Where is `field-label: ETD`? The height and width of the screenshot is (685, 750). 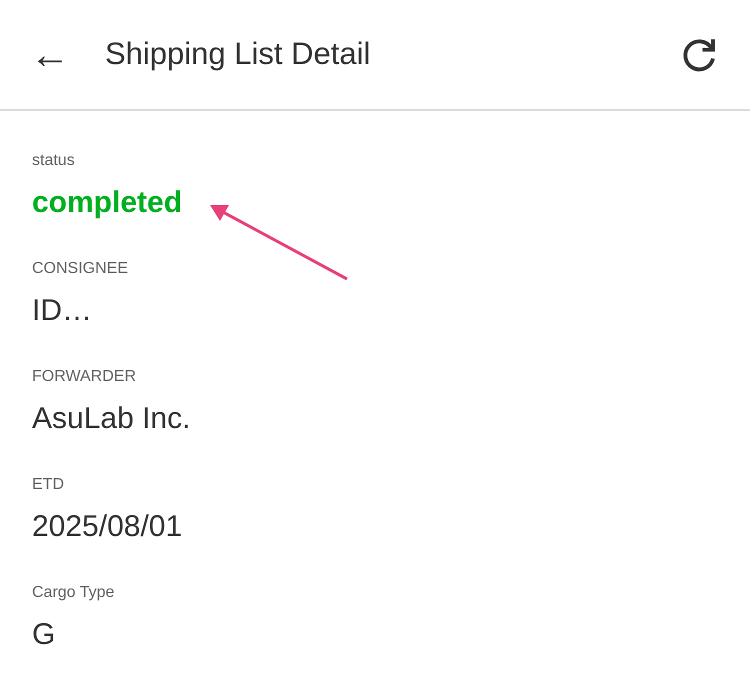 field-label: ETD is located at coordinates (48, 485).